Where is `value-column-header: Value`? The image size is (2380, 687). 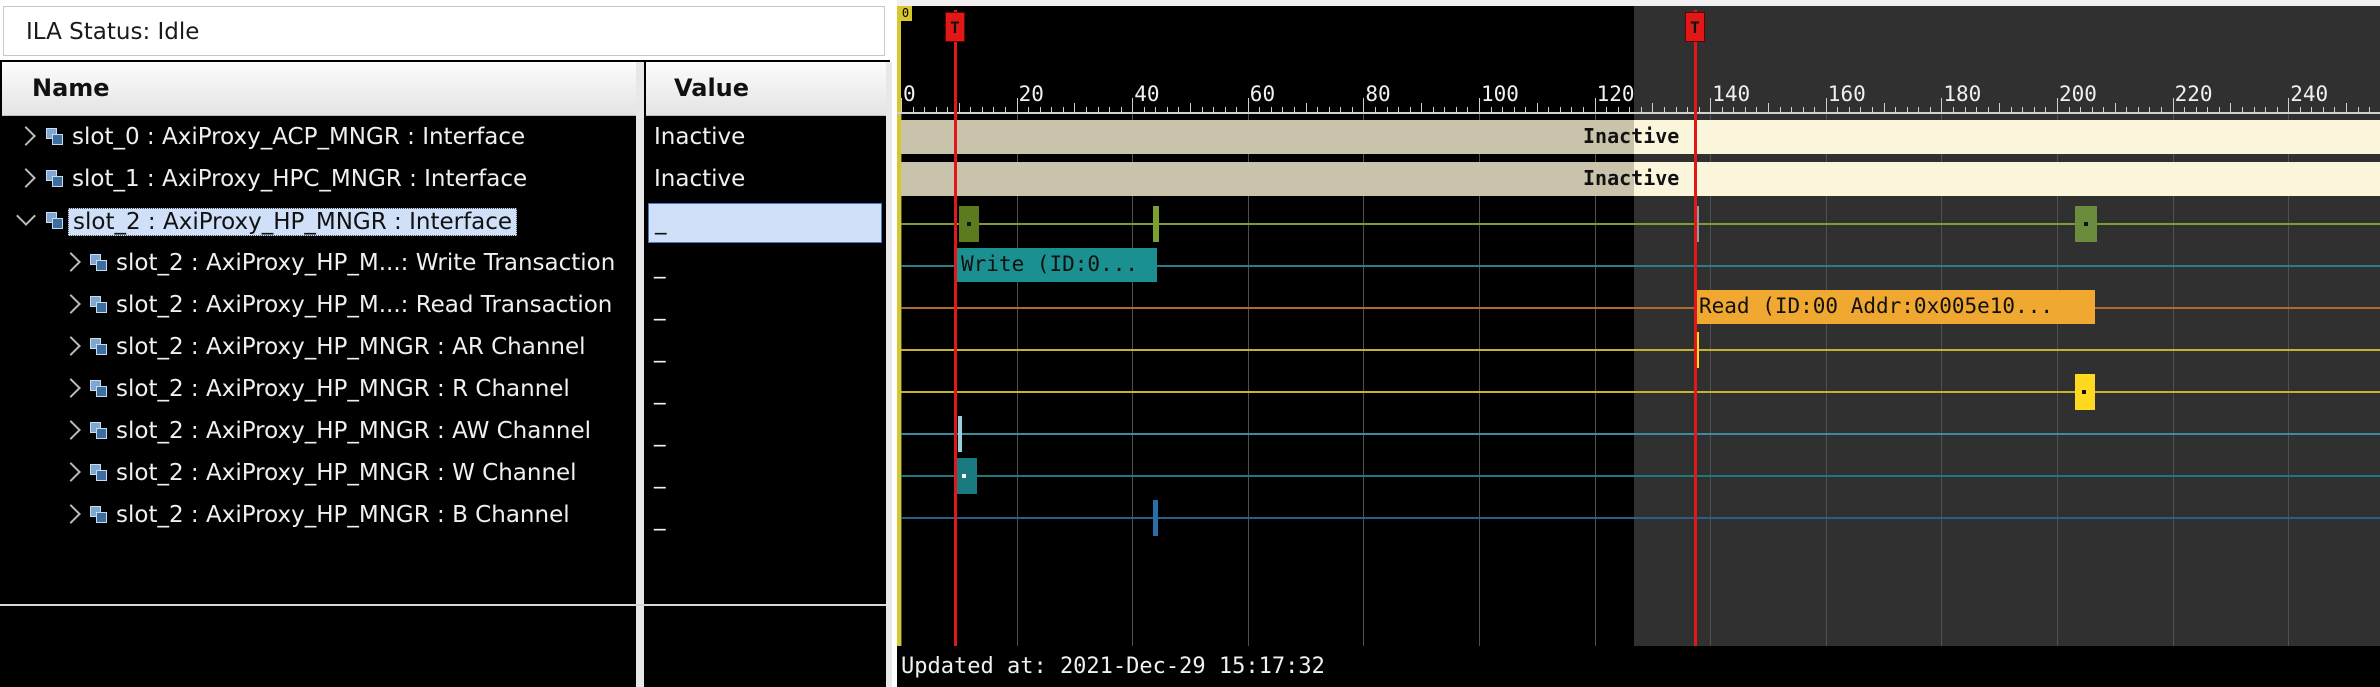 value-column-header: Value is located at coordinates (766, 89).